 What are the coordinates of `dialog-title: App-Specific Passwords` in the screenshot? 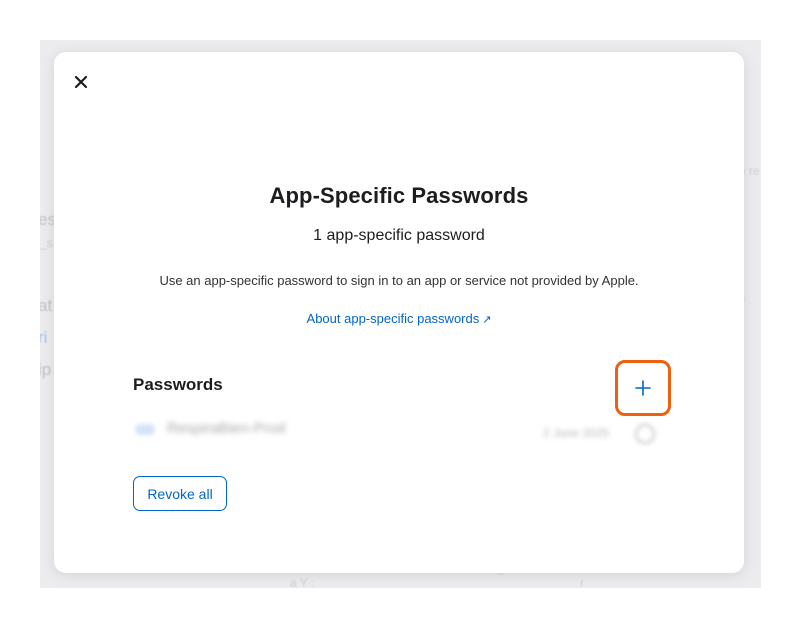 It's located at (399, 195).